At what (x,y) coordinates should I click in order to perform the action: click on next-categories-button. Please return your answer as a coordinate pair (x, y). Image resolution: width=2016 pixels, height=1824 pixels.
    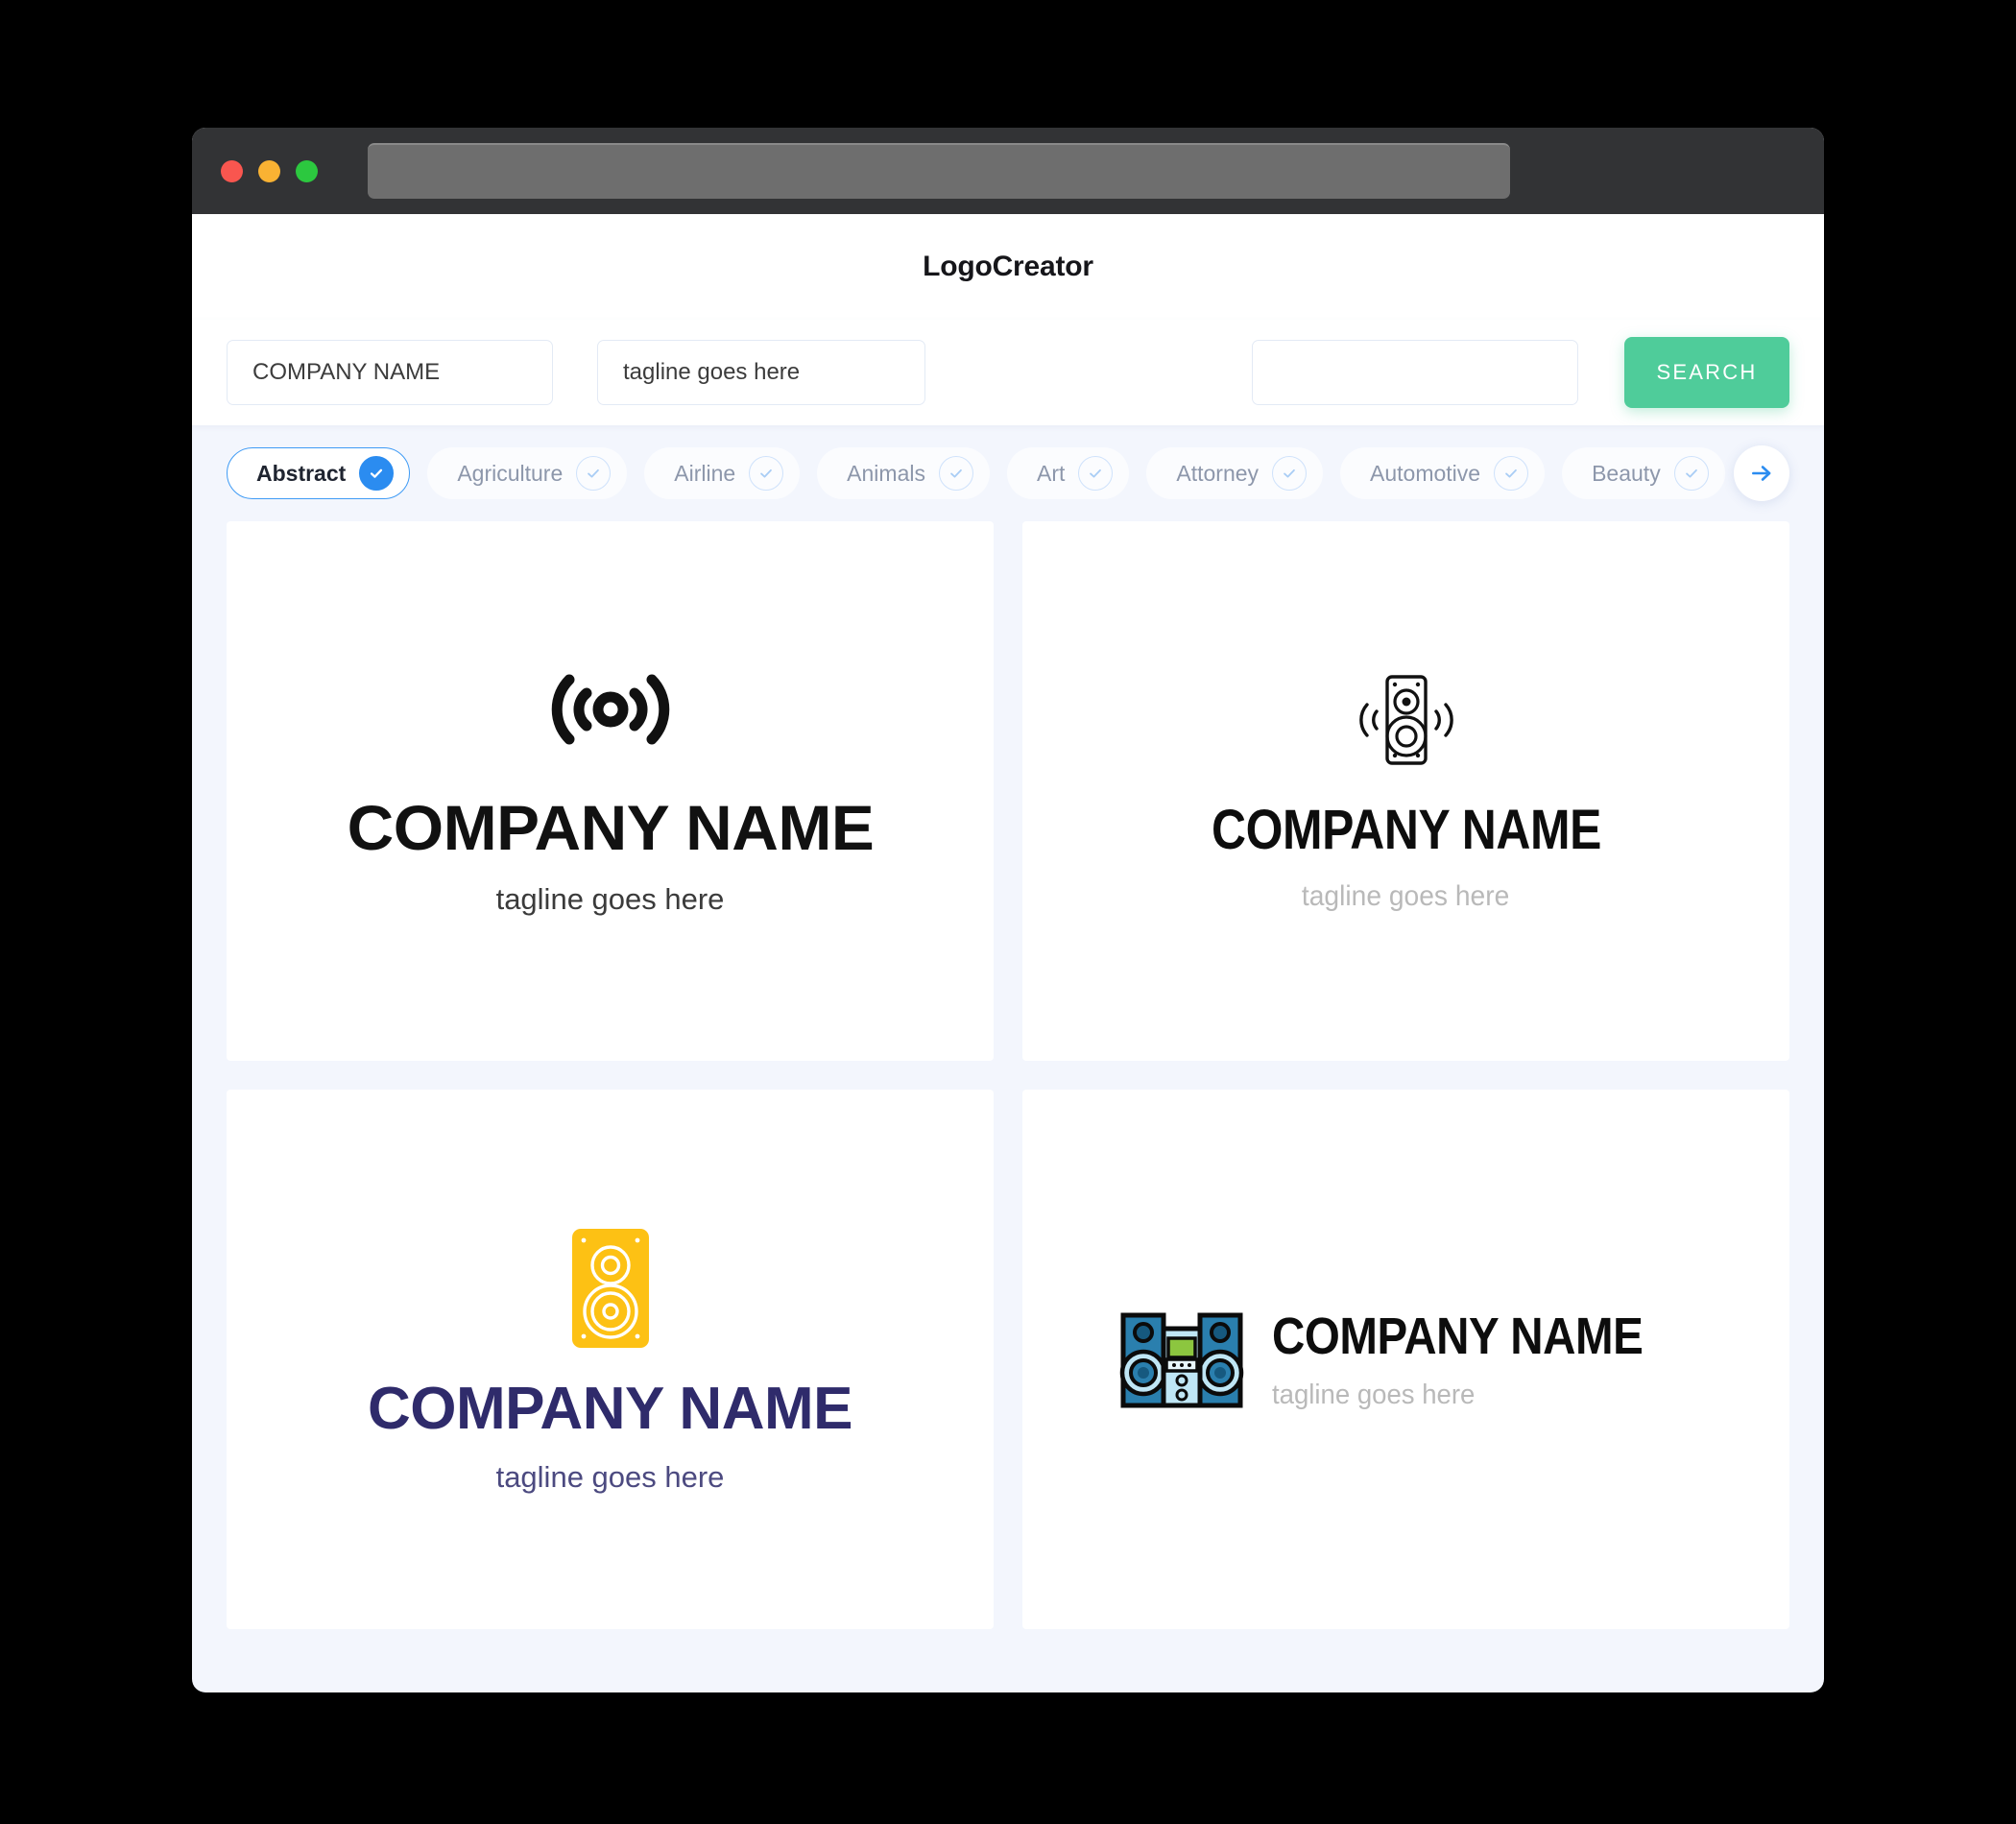
    Looking at the image, I should click on (1761, 473).